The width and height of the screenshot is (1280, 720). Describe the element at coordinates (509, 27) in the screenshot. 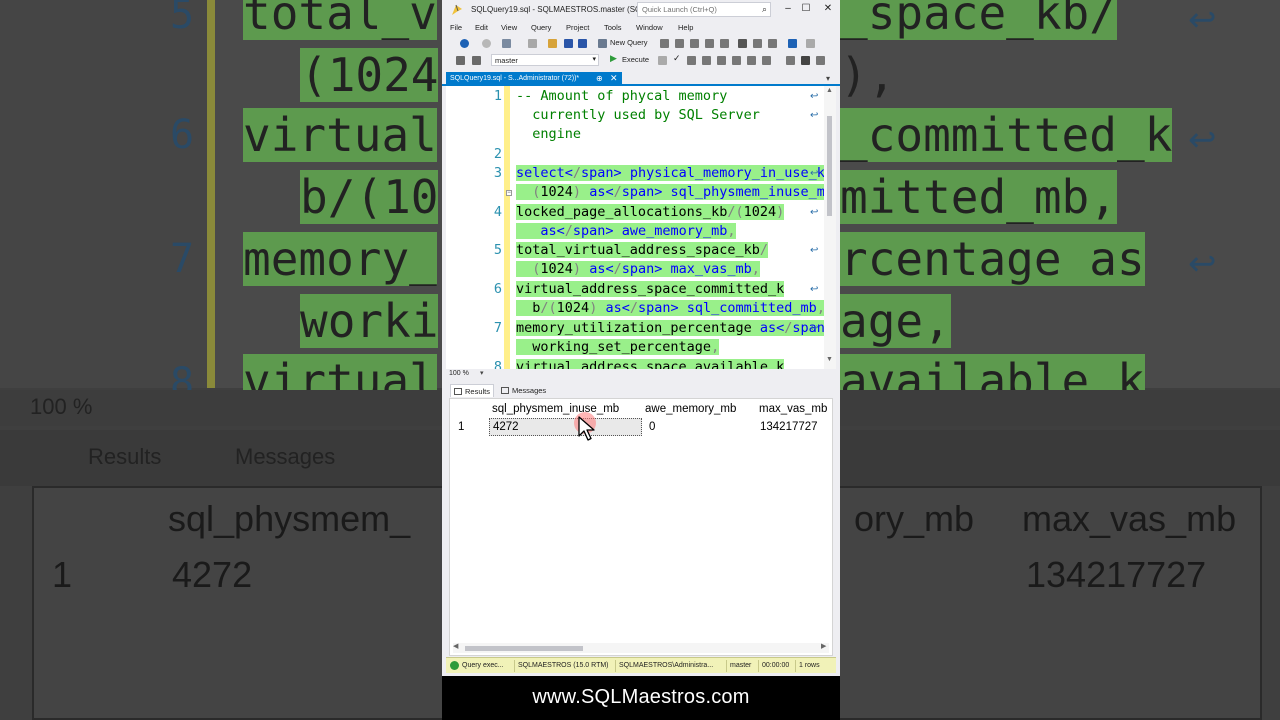

I see `menu-view: View` at that location.